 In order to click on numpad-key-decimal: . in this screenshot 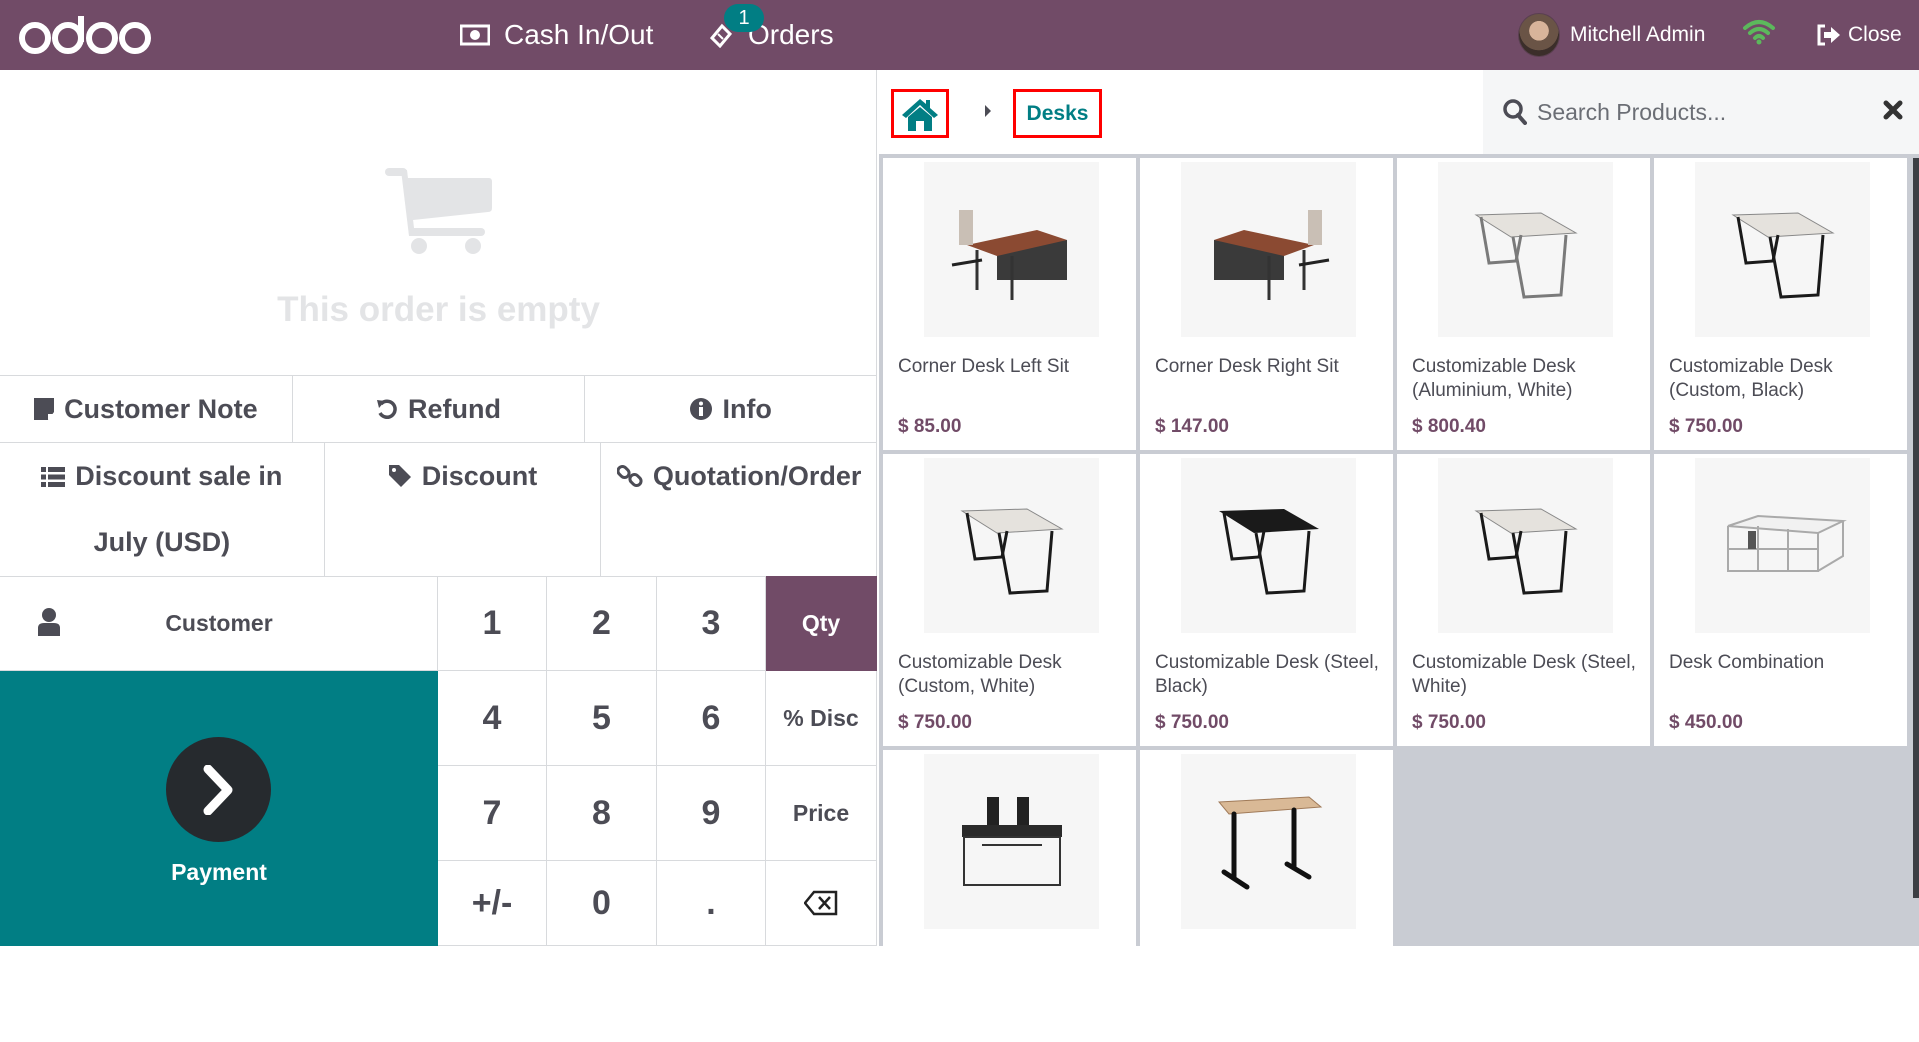, I will do `click(711, 903)`.